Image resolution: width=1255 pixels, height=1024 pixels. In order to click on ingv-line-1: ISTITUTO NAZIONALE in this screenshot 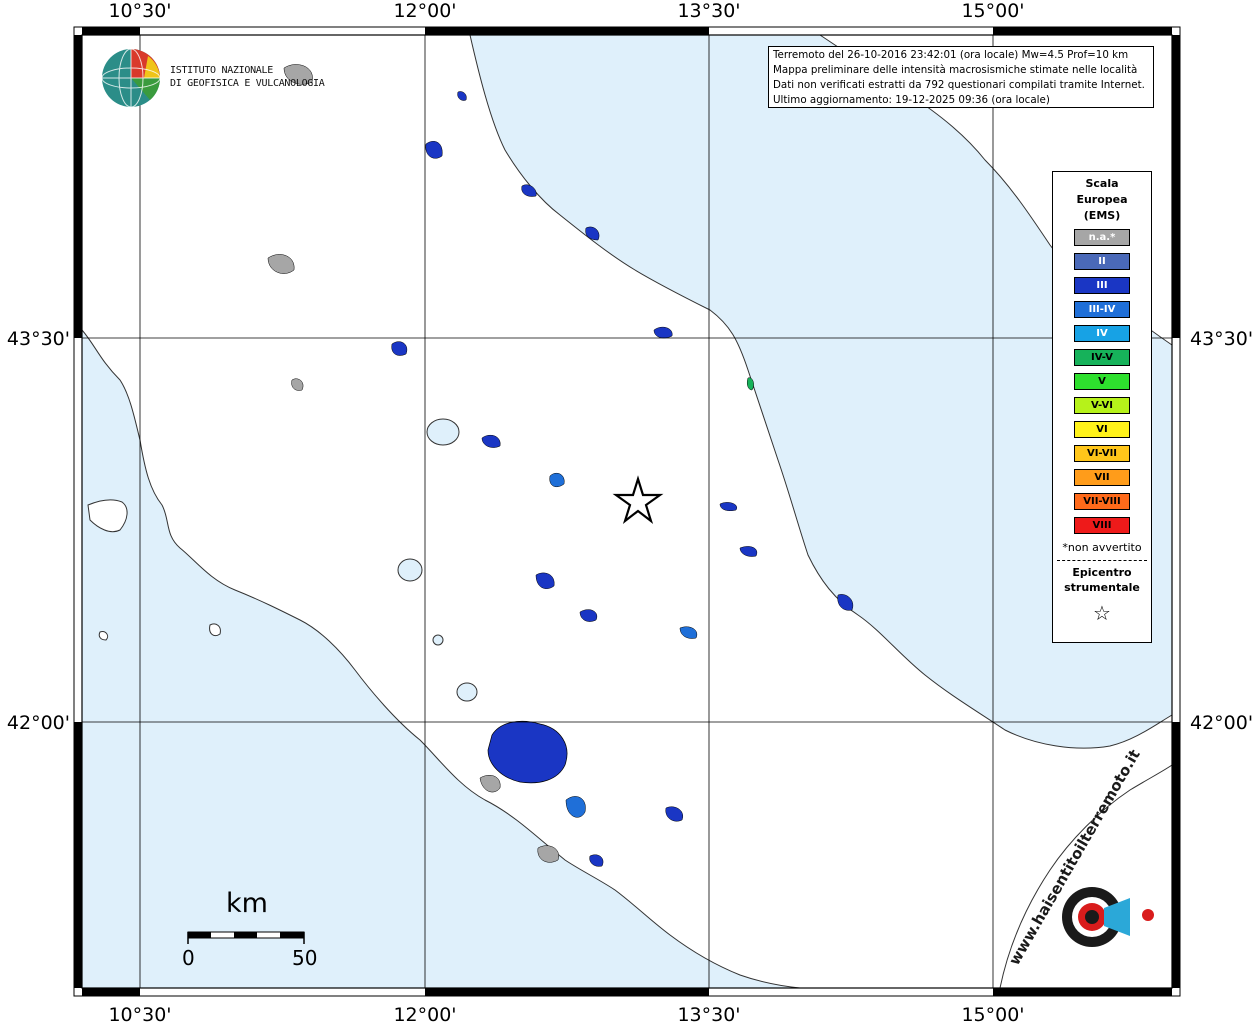, I will do `click(221, 70)`.